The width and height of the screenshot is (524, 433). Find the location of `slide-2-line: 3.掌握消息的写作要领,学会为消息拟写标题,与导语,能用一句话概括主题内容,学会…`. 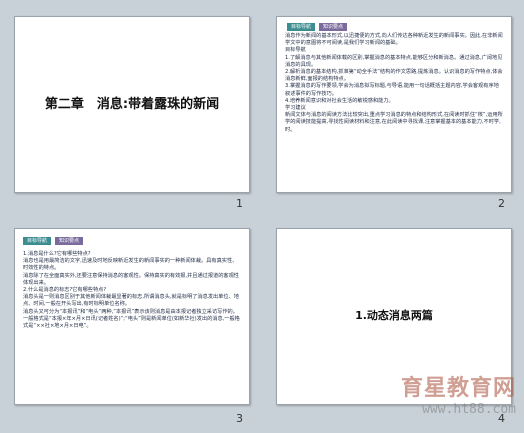

slide-2-line: 3.掌握消息的写作要领,学会为消息拟写标题,与导语,能用一句话概括主题内容,学会… is located at coordinates (392, 90).